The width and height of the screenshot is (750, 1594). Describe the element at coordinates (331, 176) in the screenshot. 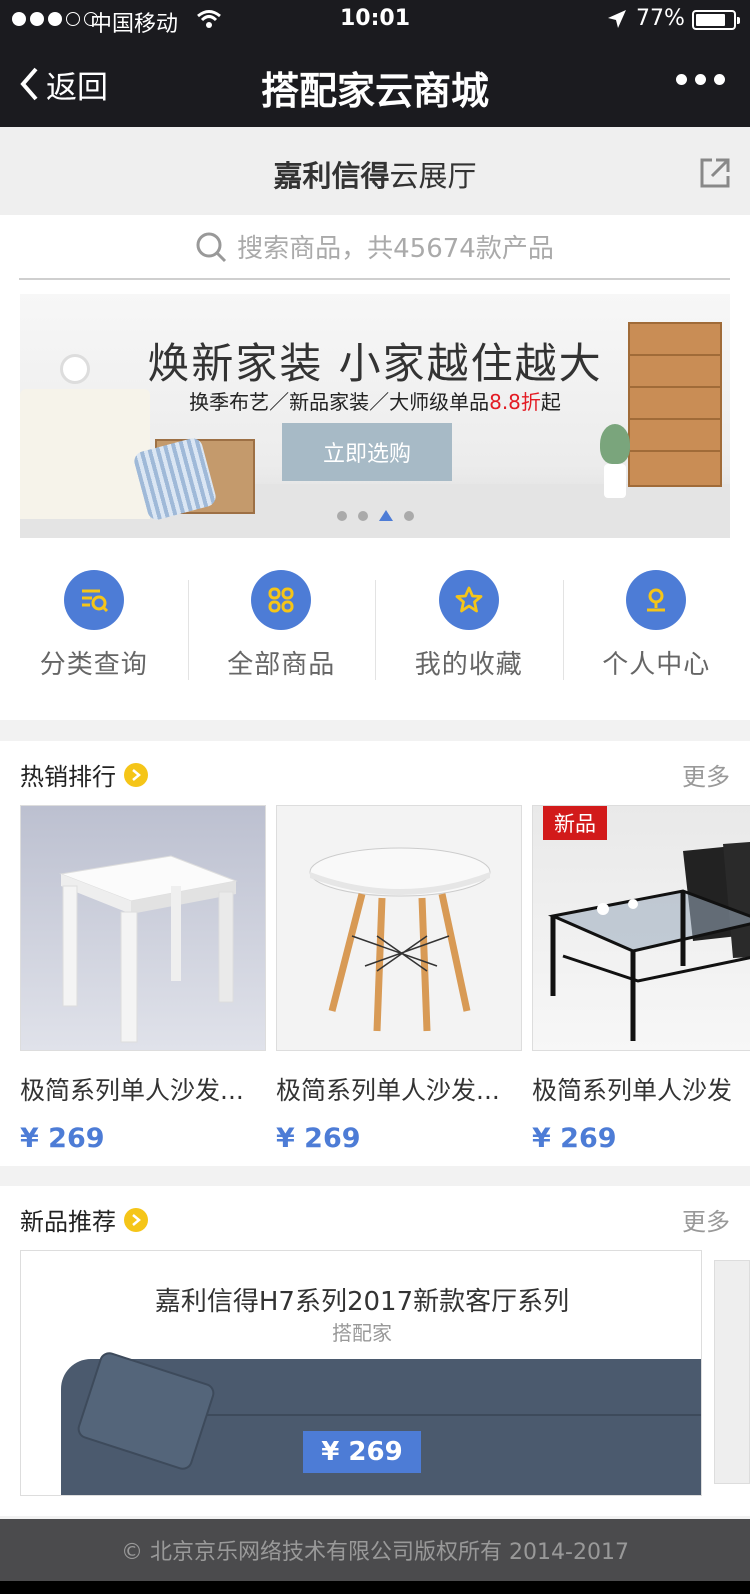

I see `store-name-brand: 嘉利信得` at that location.